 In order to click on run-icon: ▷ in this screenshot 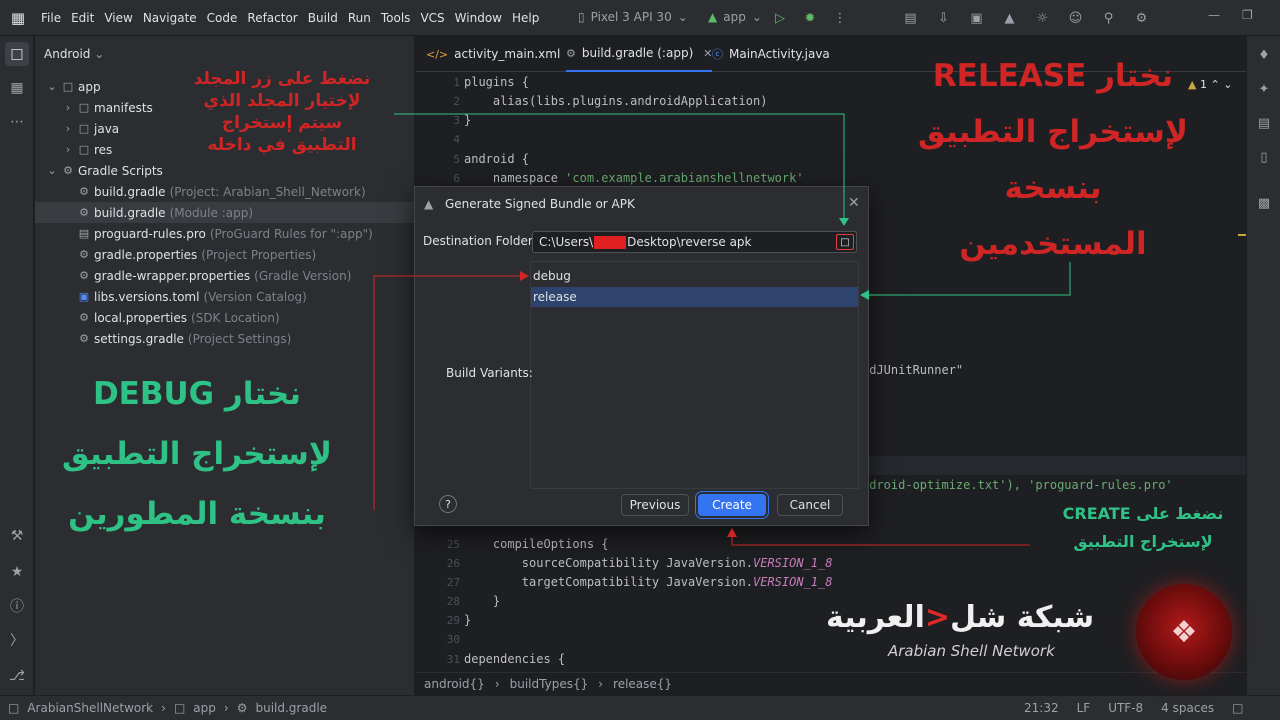, I will do `click(780, 18)`.